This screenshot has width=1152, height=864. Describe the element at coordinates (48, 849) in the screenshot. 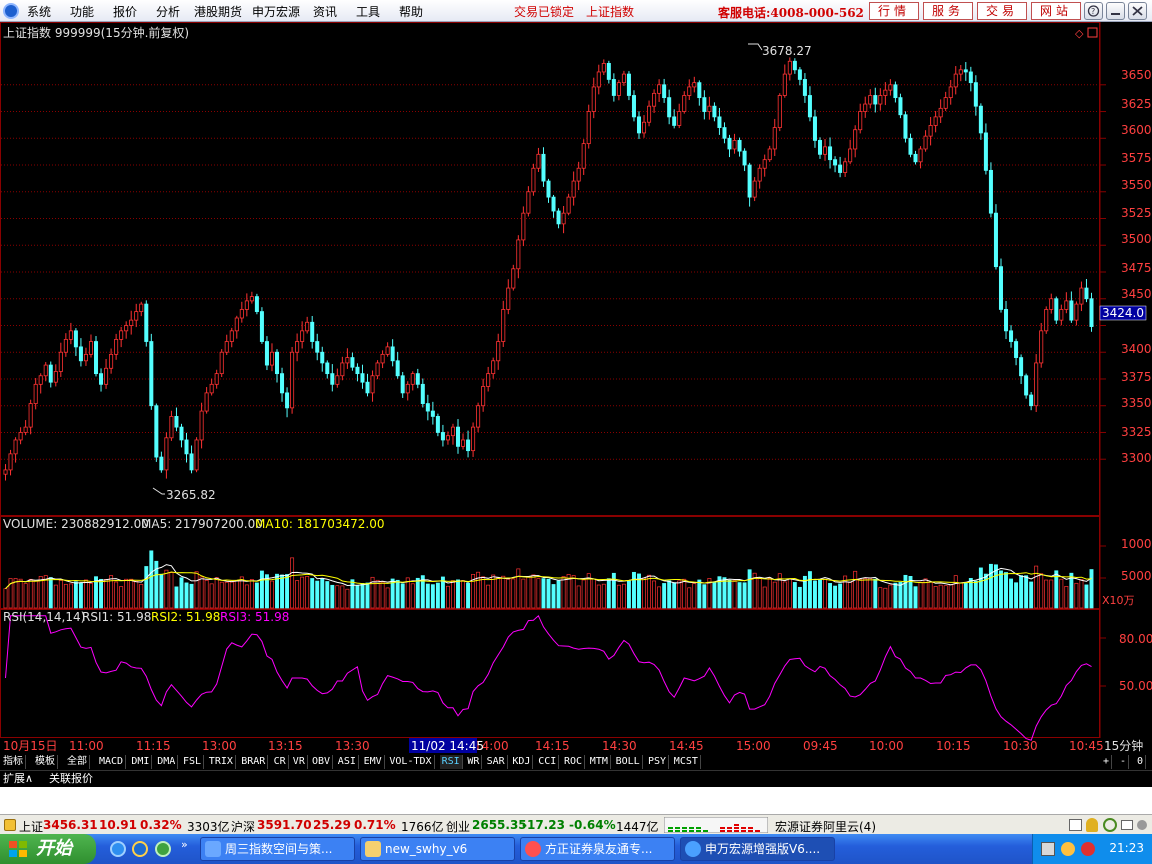

I see `start-button: 开始` at that location.